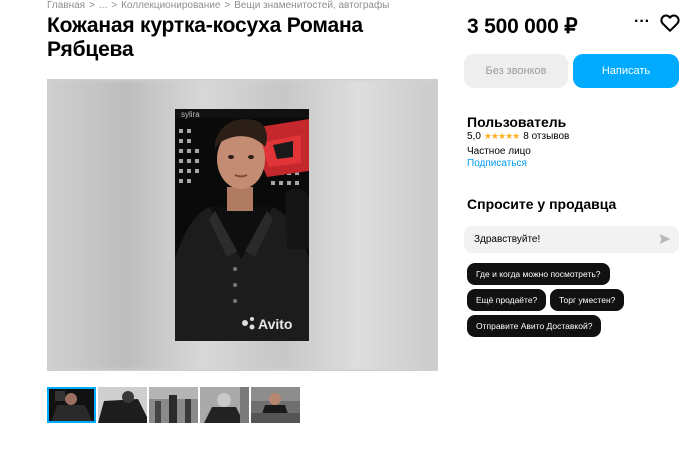  Describe the element at coordinates (516, 122) in the screenshot. I see `seller-name: Пользователь` at that location.